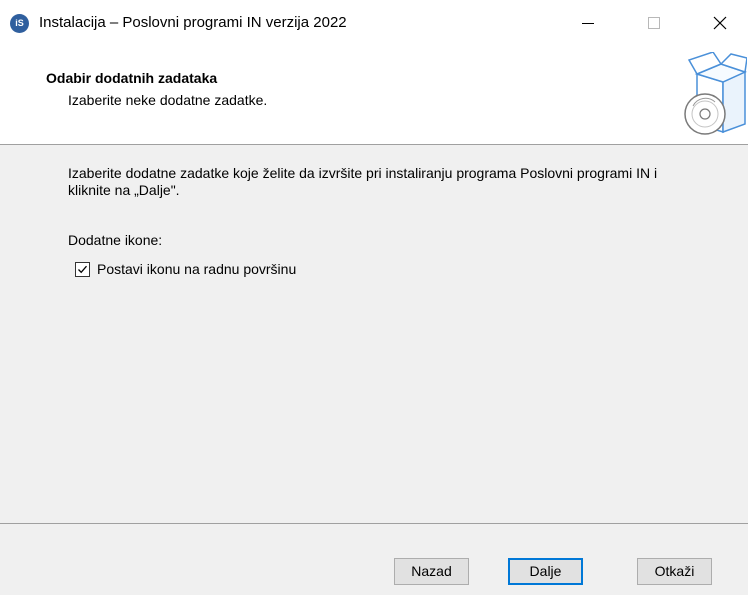 The width and height of the screenshot is (748, 595). I want to click on desktop-icon-checkbox, so click(82, 269).